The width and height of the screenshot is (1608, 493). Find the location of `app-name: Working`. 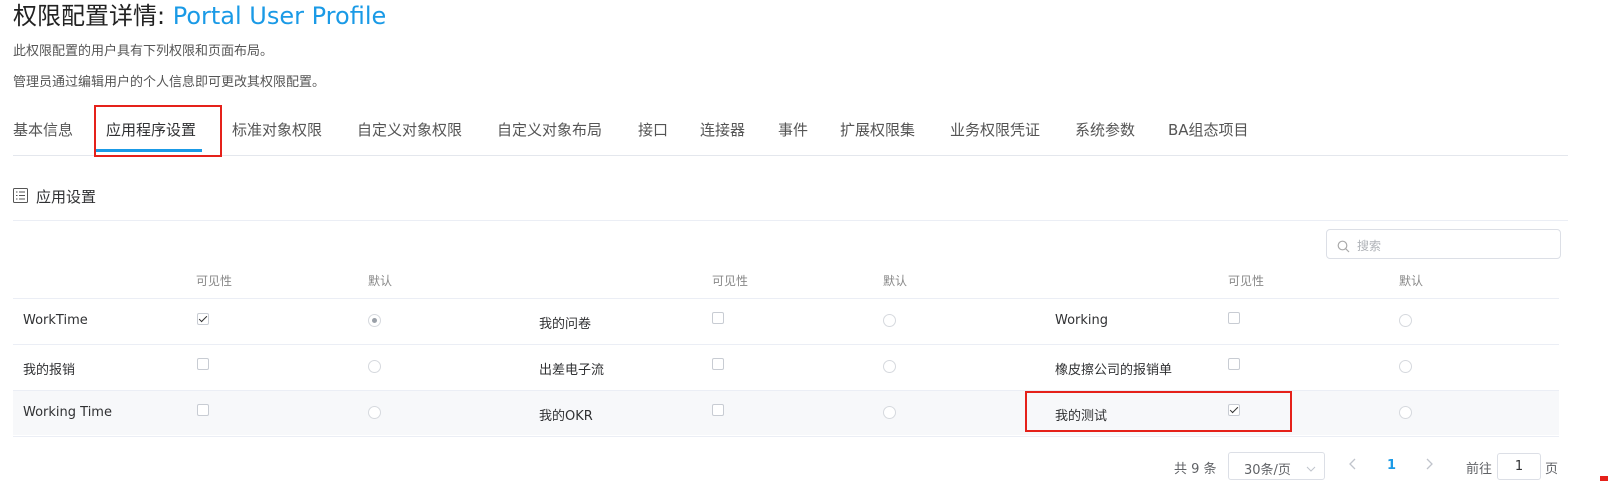

app-name: Working is located at coordinates (1082, 320).